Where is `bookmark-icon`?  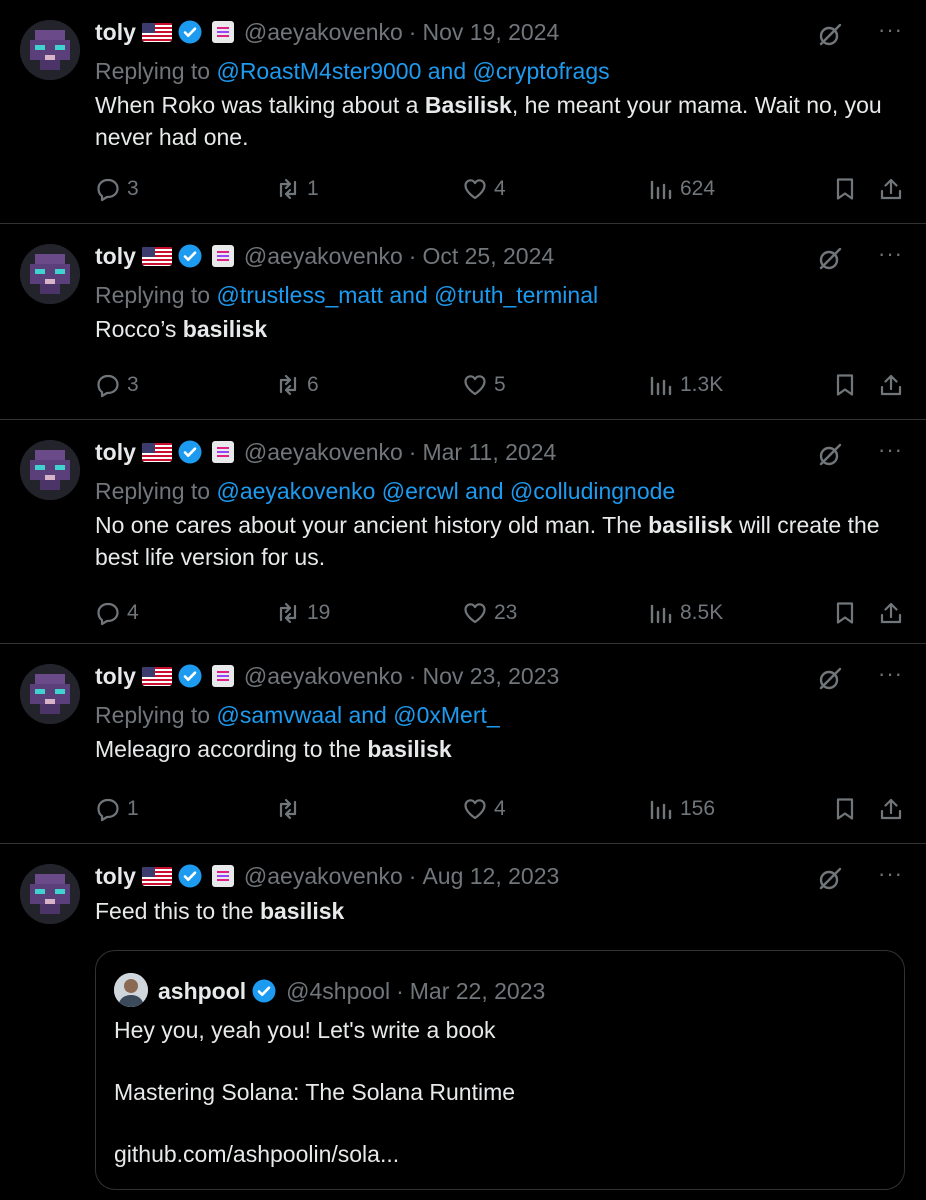 bookmark-icon is located at coordinates (845, 189).